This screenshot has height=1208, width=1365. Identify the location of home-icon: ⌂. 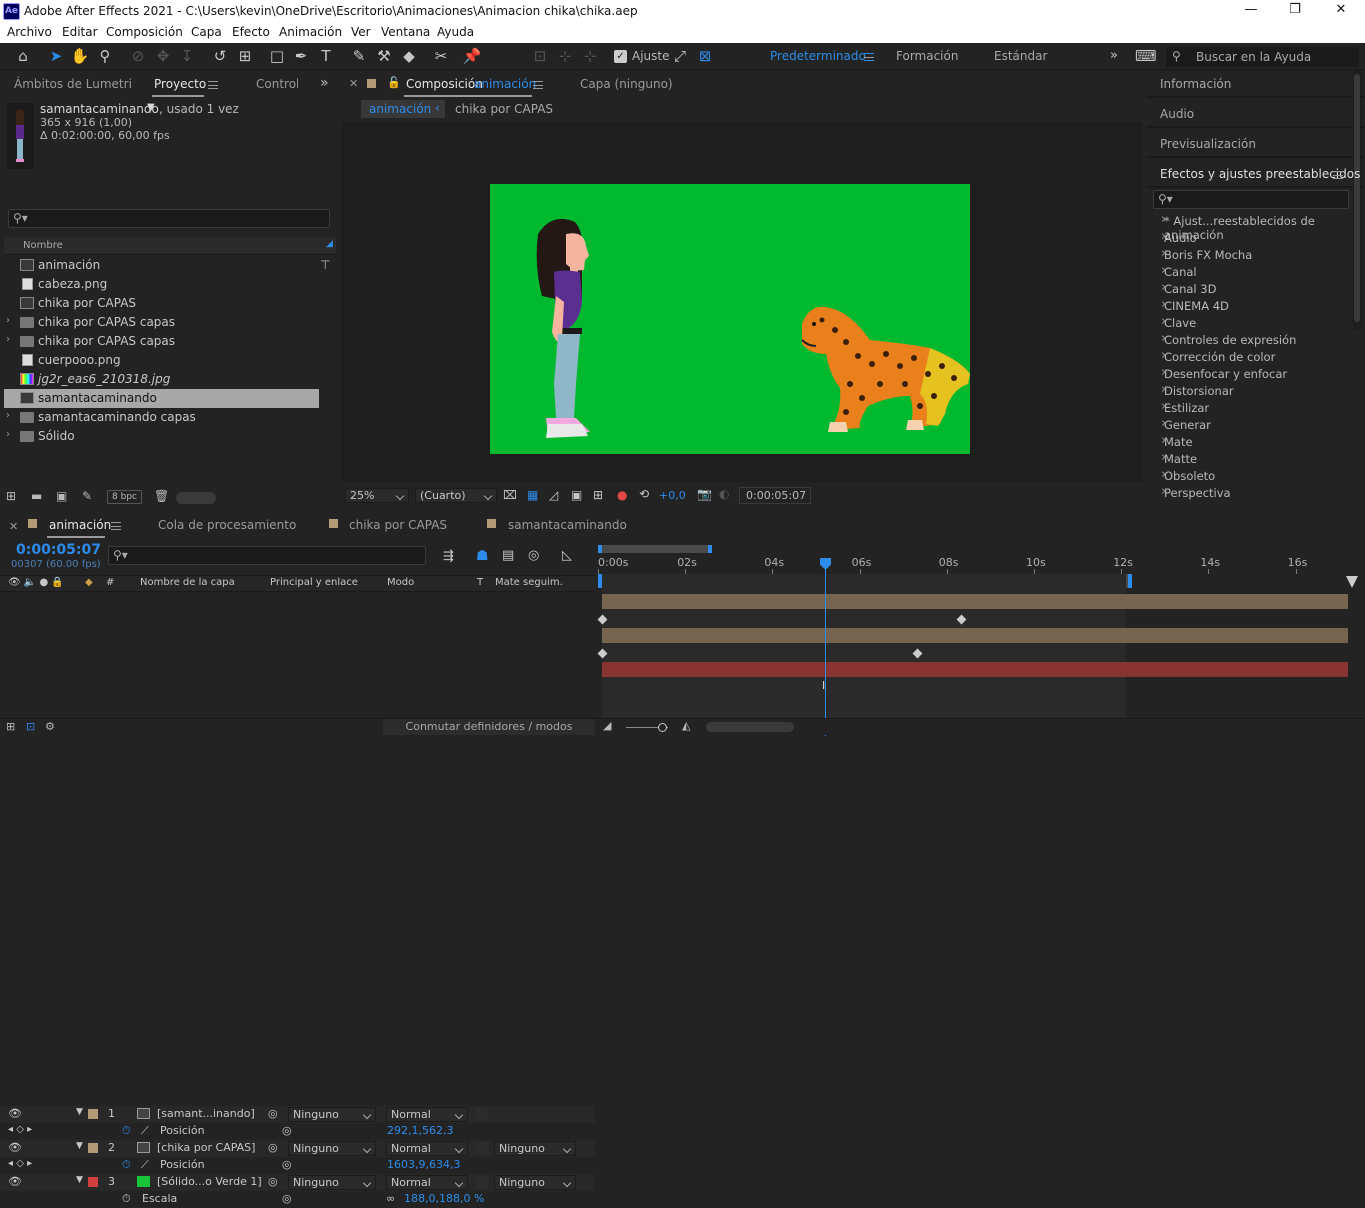
(23, 56).